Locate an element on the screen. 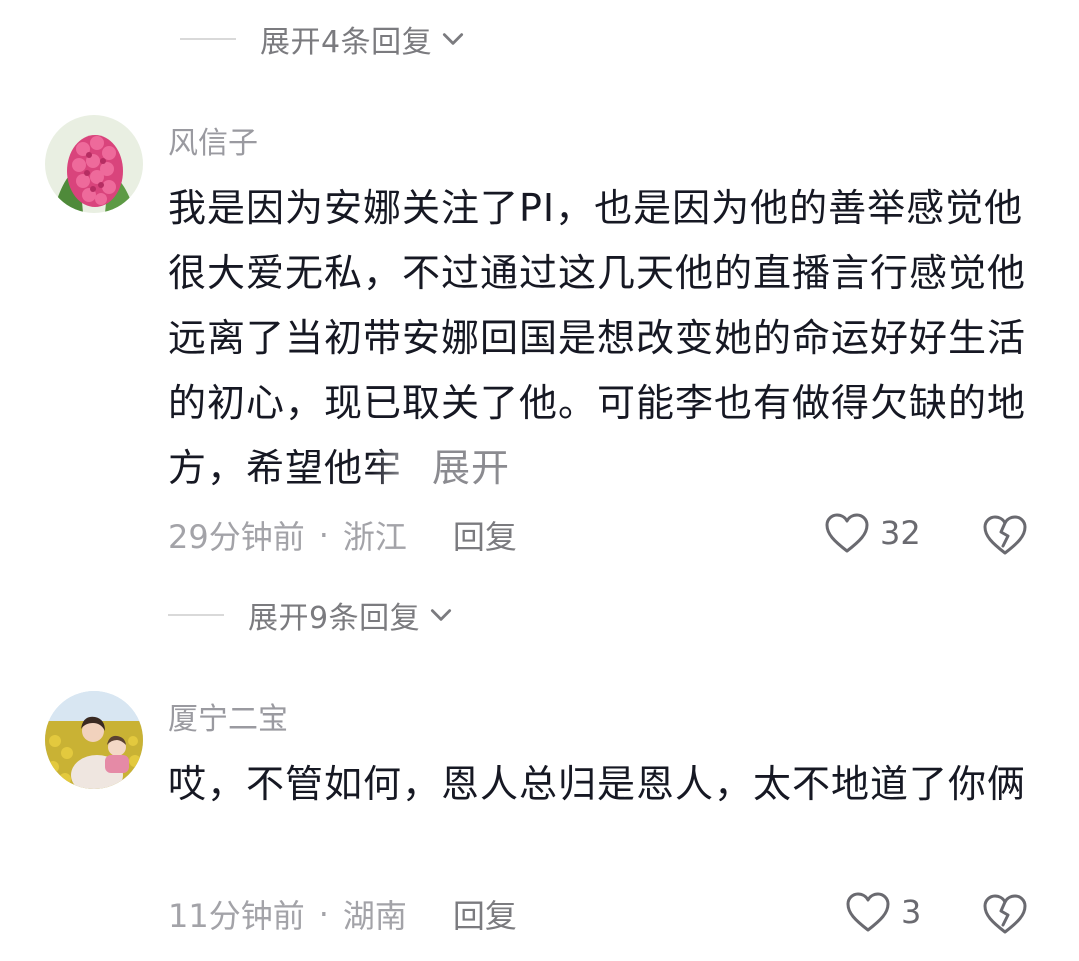 Image resolution: width=1079 pixels, height=961 pixels. fade-overlay is located at coordinates (402, 470).